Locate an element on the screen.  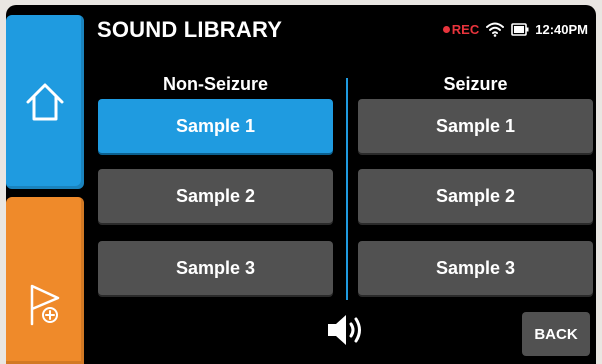
rec-label: REC is located at coordinates (465, 29).